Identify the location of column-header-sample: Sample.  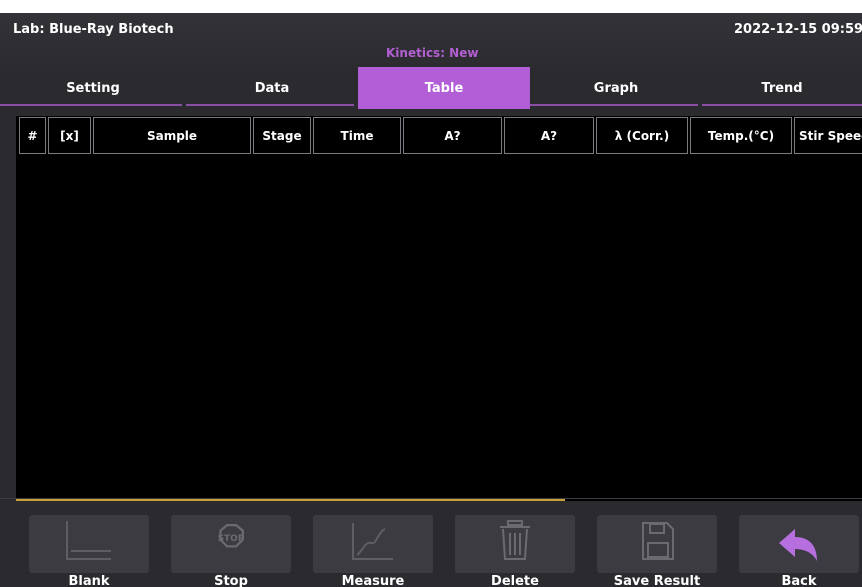
(172, 135).